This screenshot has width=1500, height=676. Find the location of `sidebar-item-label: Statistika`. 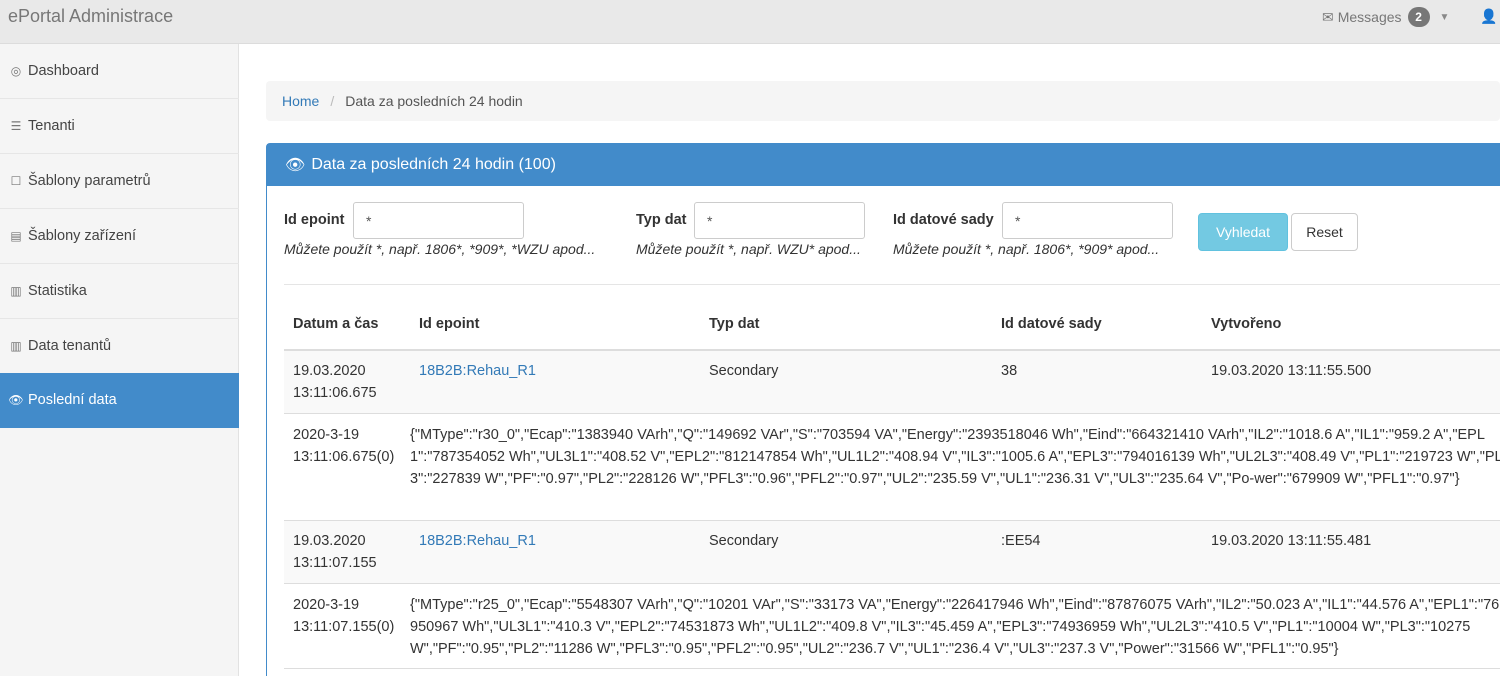

sidebar-item-label: Statistika is located at coordinates (57, 291).